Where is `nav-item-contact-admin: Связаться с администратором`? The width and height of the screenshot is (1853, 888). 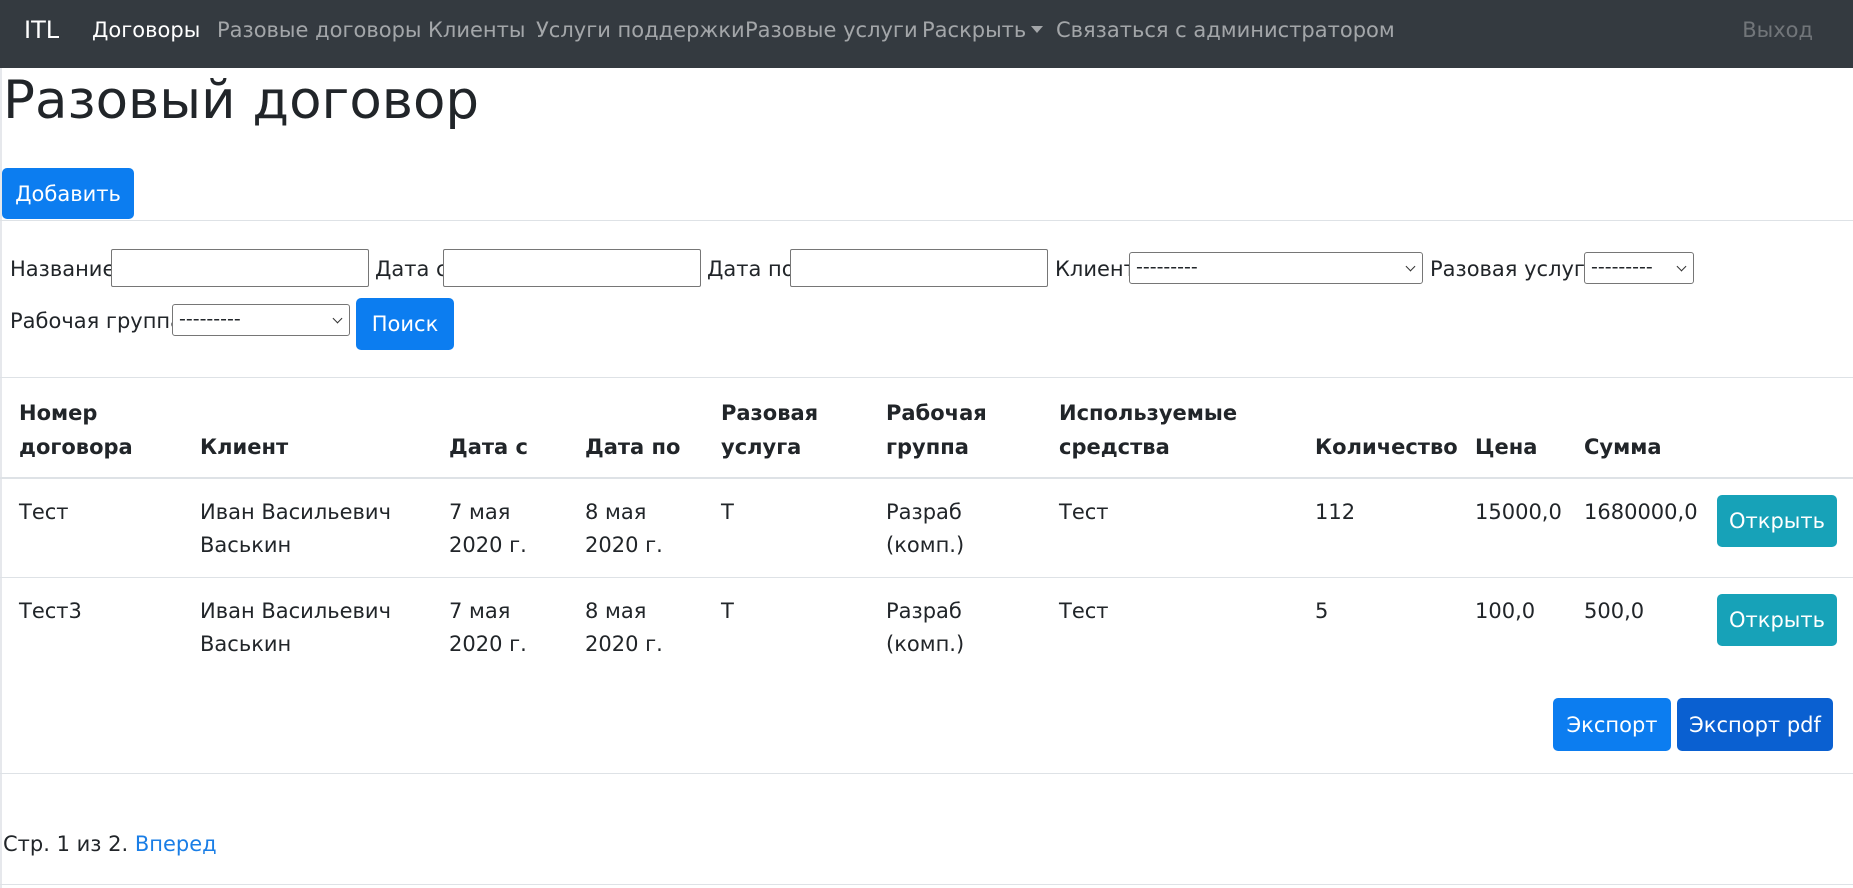
nav-item-contact-admin: Связаться с администратором is located at coordinates (1225, 30).